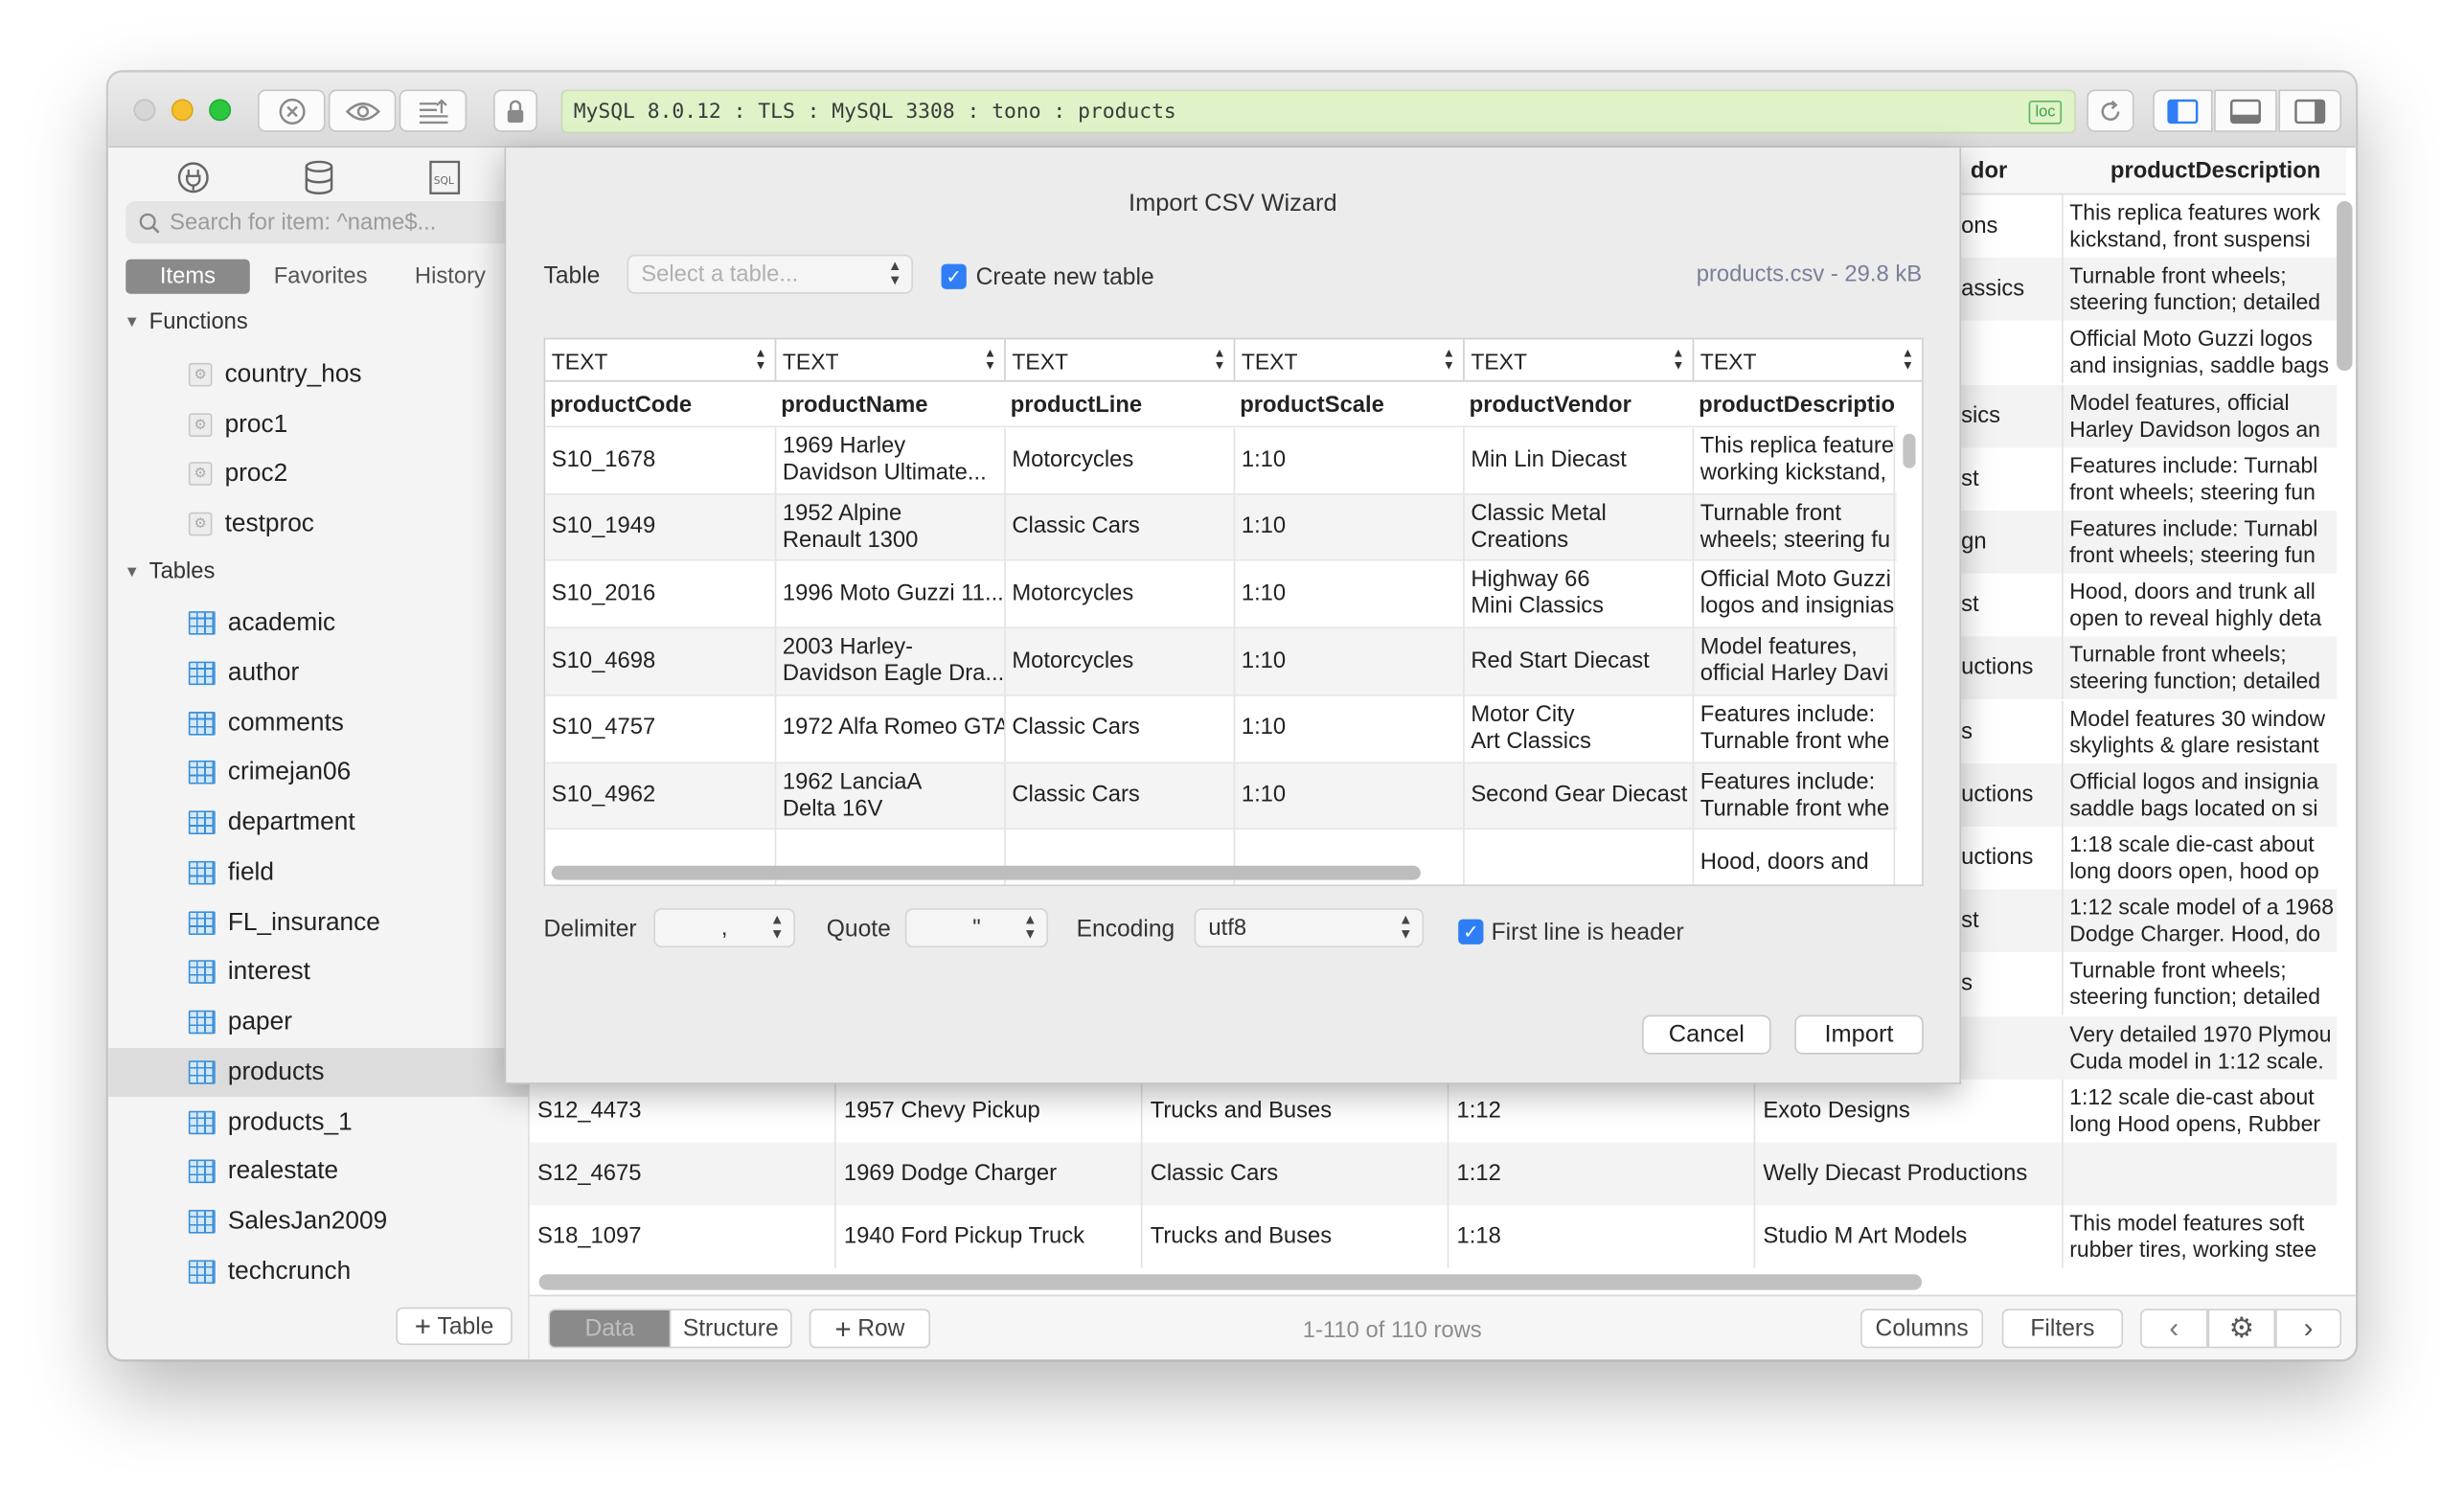  I want to click on toggle-left-panel-button, so click(2183, 110).